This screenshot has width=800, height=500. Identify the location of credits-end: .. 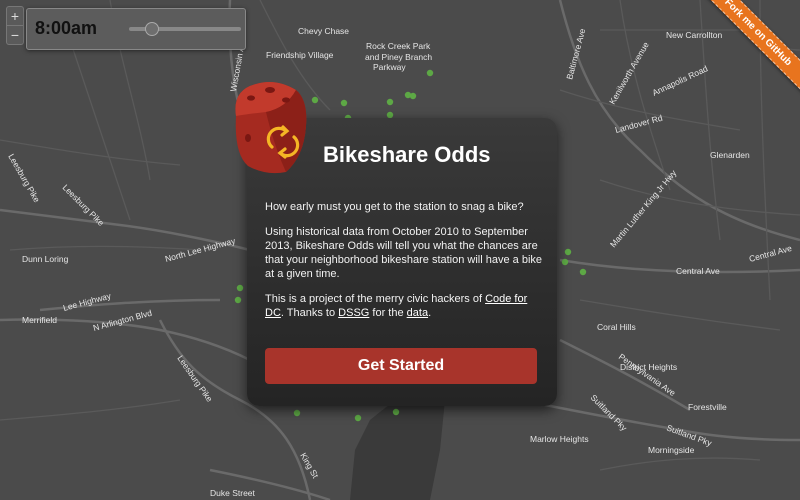
(430, 313).